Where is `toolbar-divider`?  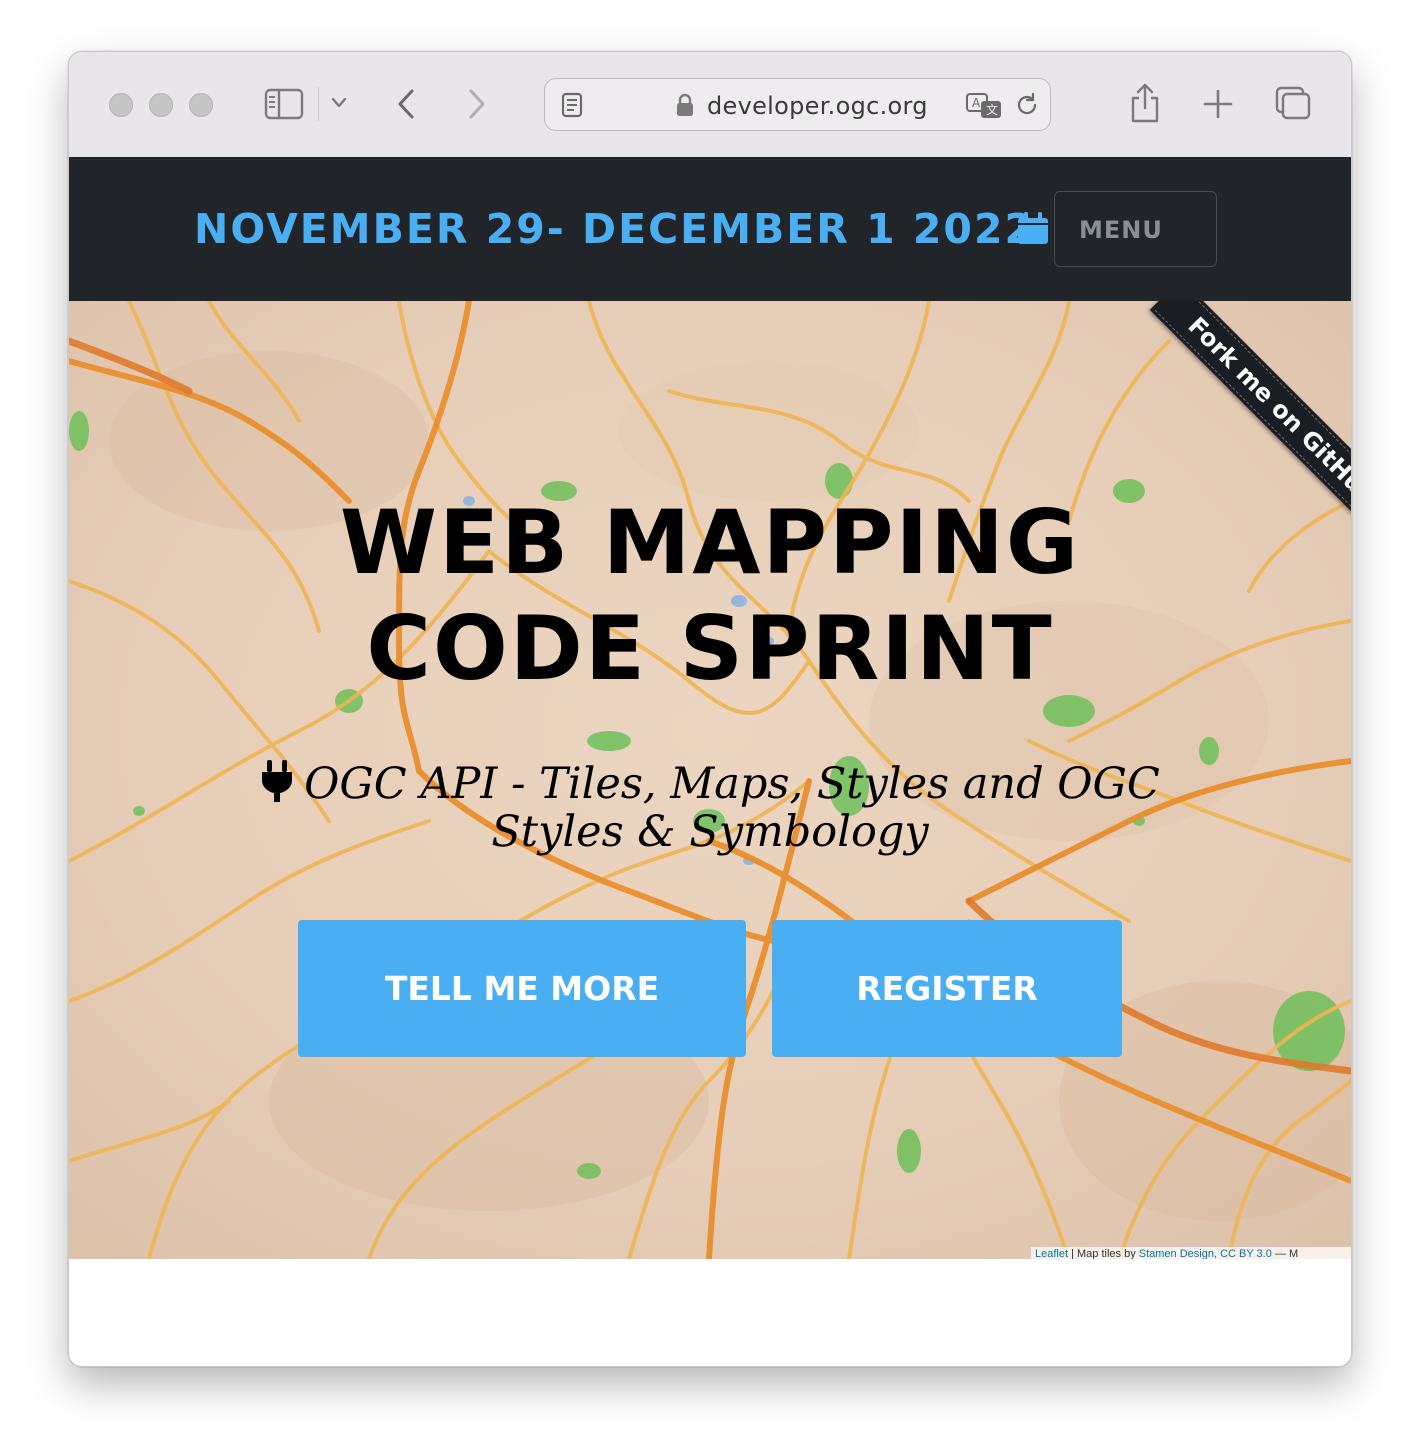
toolbar-divider is located at coordinates (318, 104).